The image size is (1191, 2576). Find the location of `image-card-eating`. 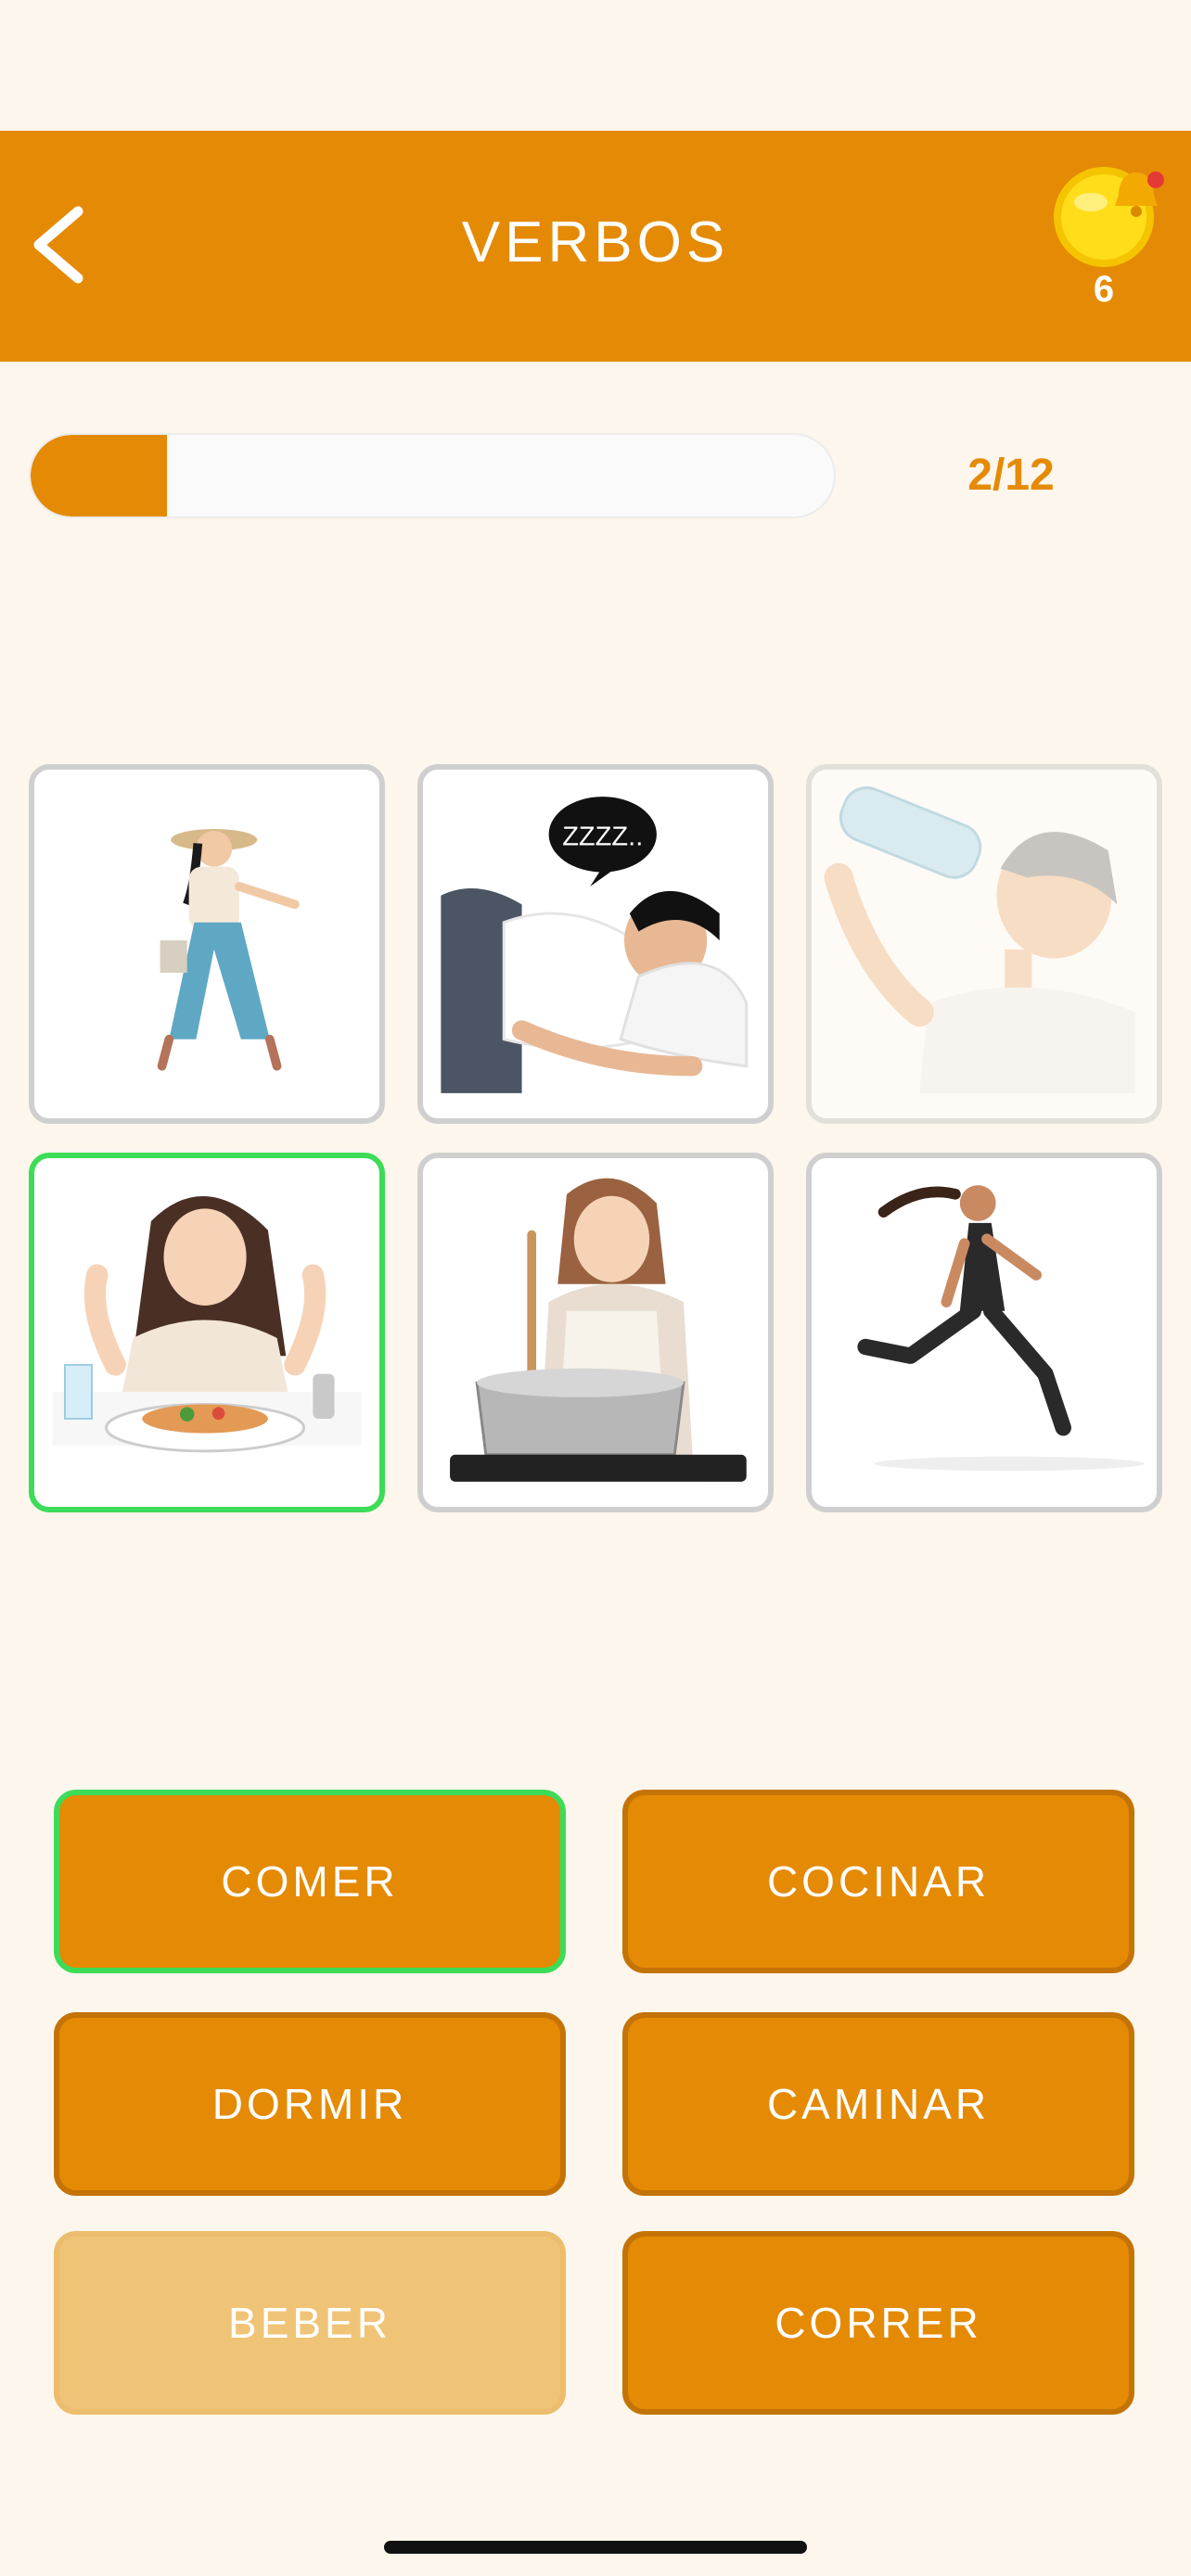

image-card-eating is located at coordinates (207, 1332).